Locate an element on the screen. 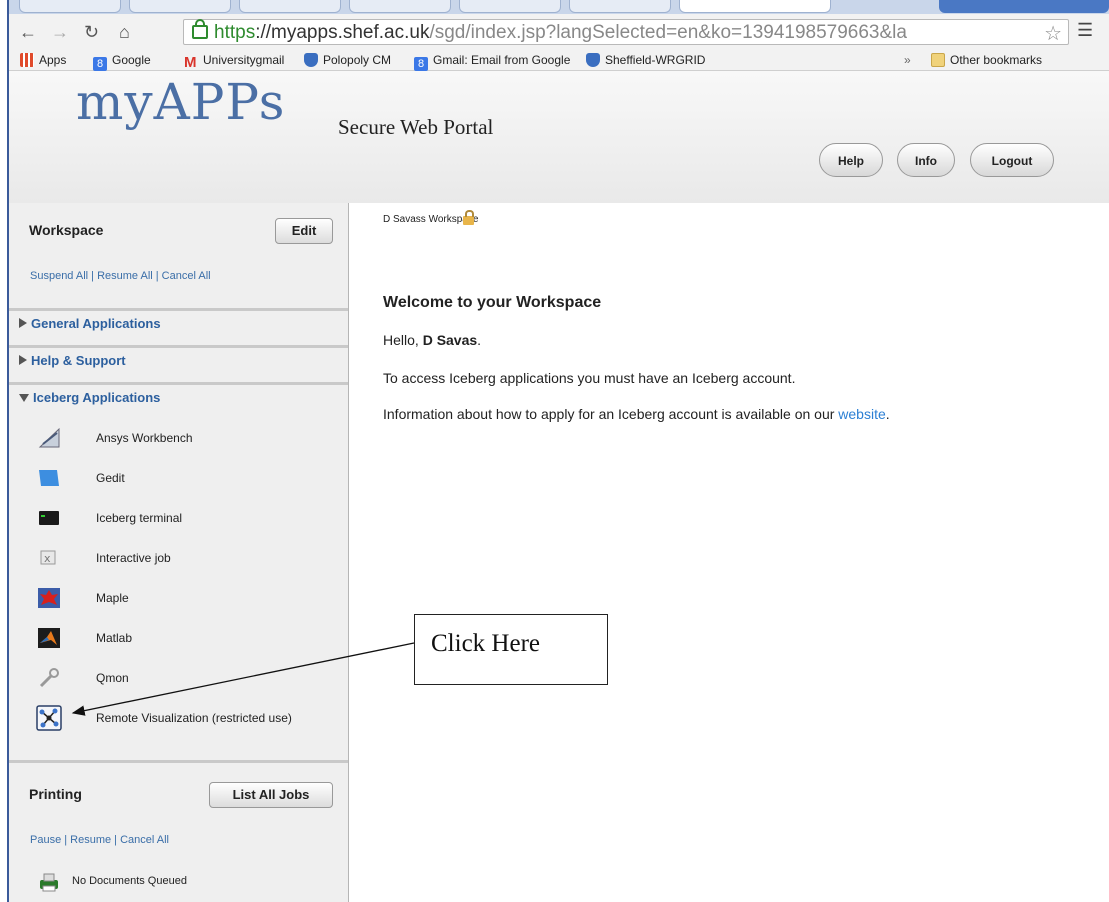 The image size is (1109, 902). info-button: Info is located at coordinates (926, 160).